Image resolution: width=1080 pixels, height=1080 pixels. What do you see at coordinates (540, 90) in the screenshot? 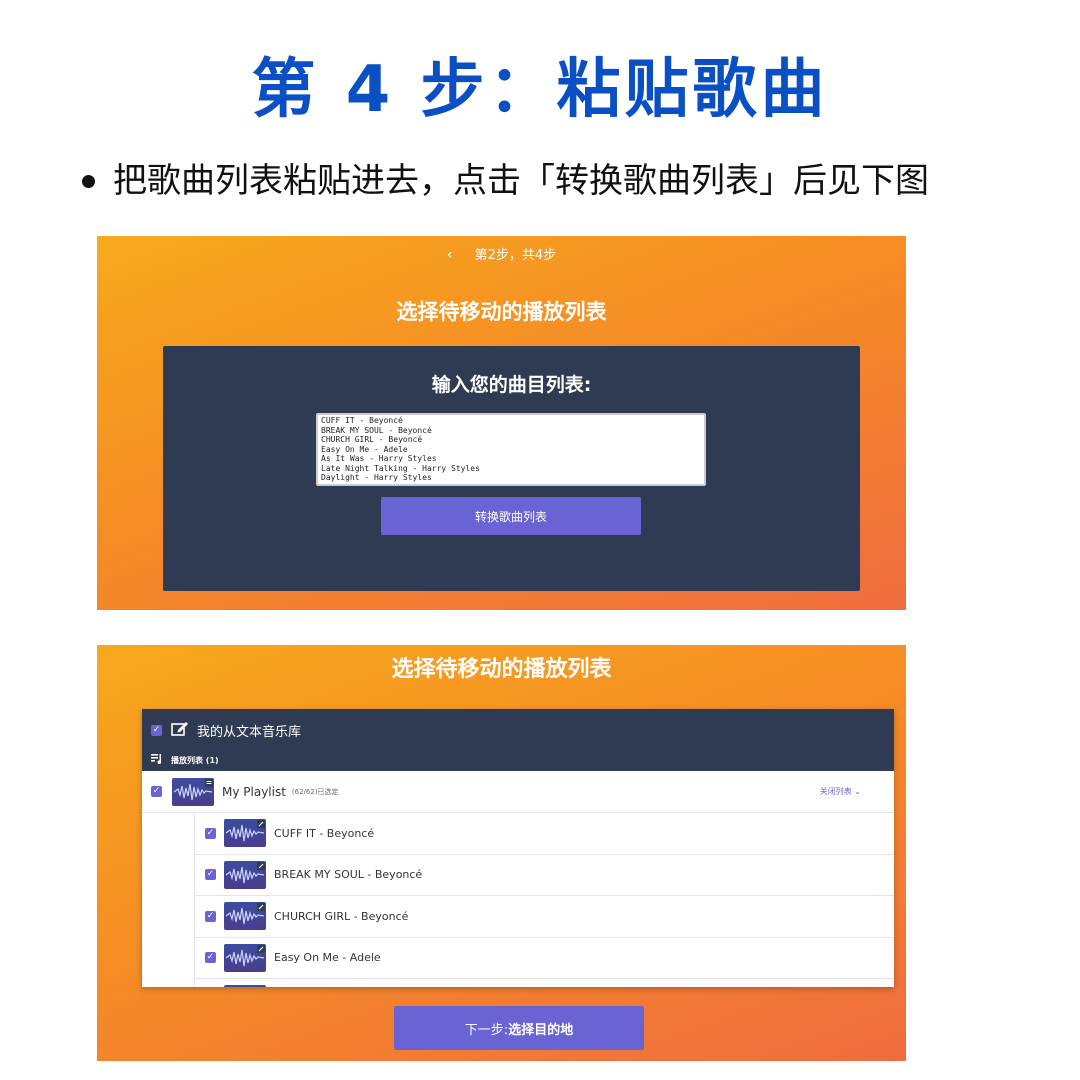
I see `page-title: 第 4 步：粘贴歌曲` at bounding box center [540, 90].